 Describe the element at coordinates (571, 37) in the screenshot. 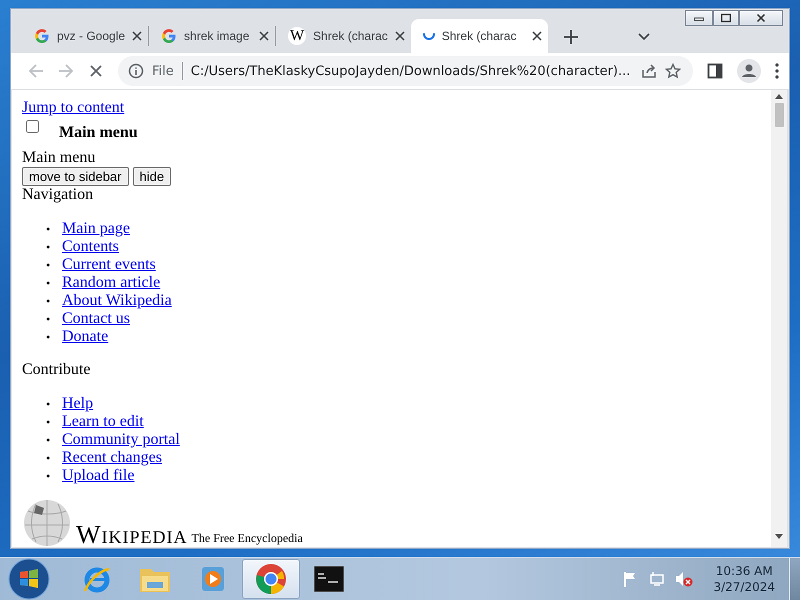

I see `new-tab-icon` at that location.